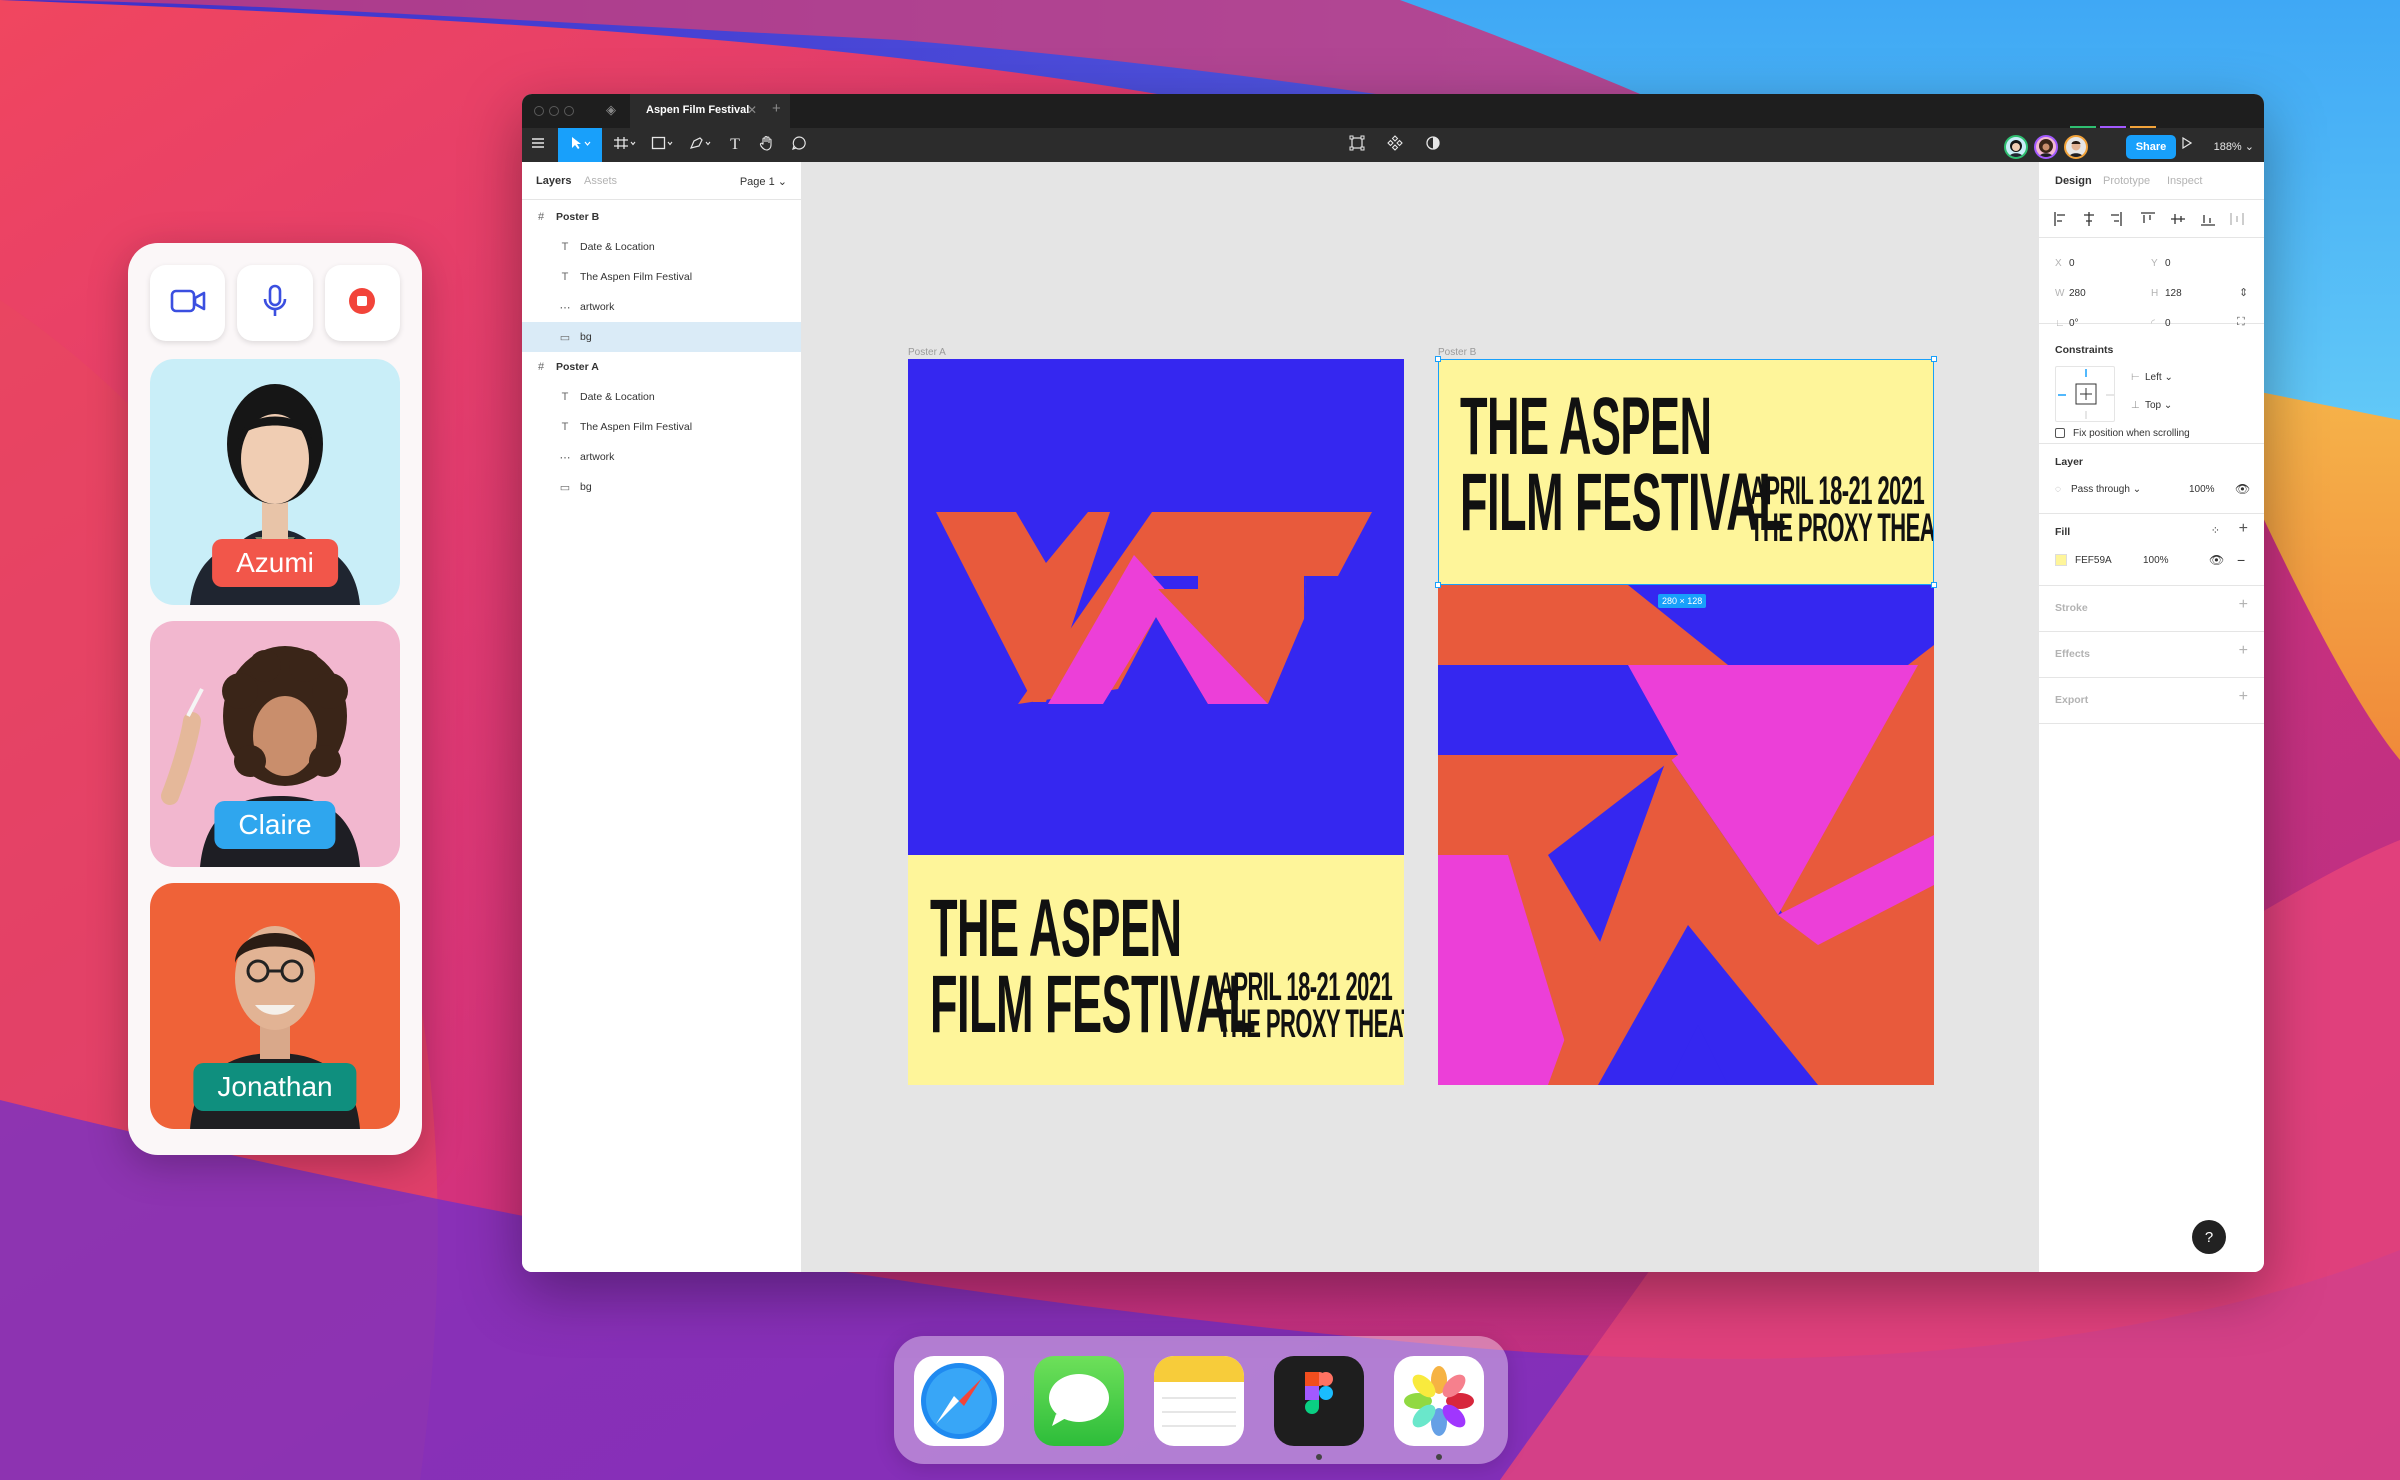 Image resolution: width=2400 pixels, height=1480 pixels. What do you see at coordinates (2216, 560) in the screenshot?
I see `fill-visibility-icon: 👁` at bounding box center [2216, 560].